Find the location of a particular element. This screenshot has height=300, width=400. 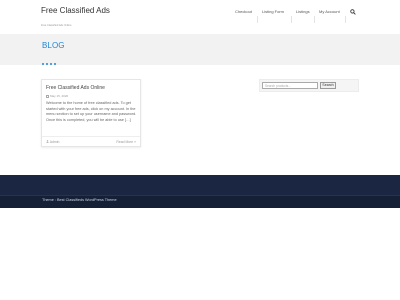

calendar-icon is located at coordinates (47, 96).